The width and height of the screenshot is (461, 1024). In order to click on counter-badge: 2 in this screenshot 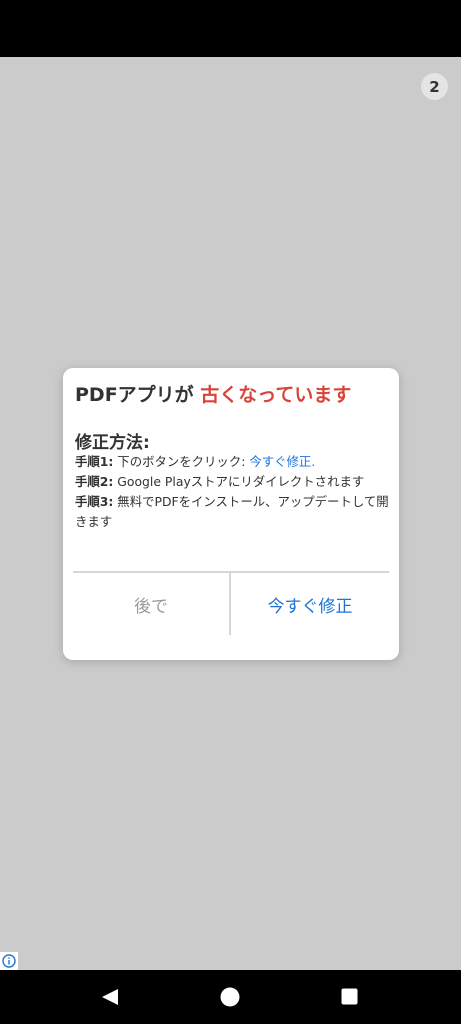, I will do `click(434, 86)`.